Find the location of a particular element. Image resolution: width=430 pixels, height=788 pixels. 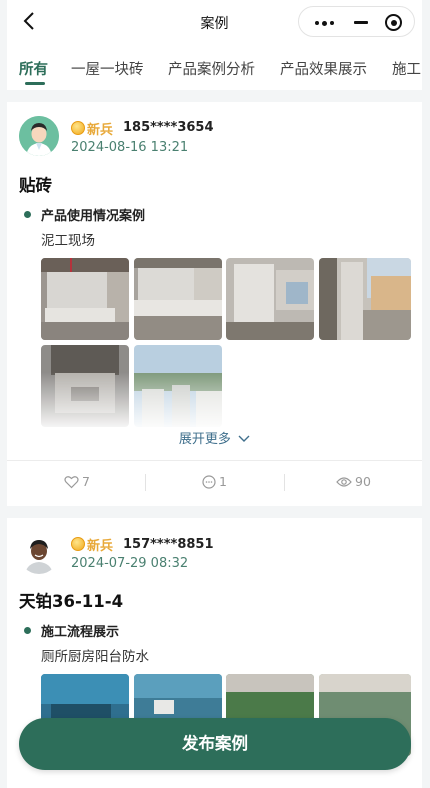

comment-icon is located at coordinates (209, 481).